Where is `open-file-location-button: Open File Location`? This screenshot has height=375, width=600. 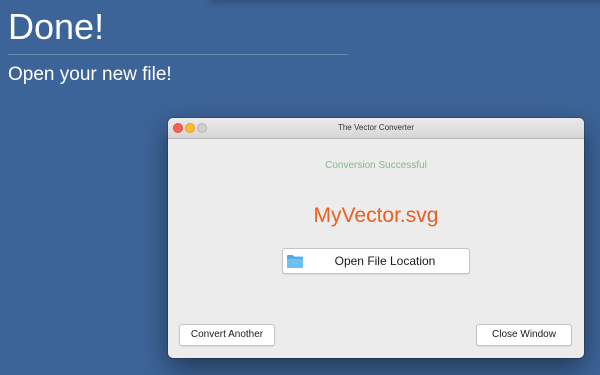
open-file-location-button: Open File Location is located at coordinates (376, 261).